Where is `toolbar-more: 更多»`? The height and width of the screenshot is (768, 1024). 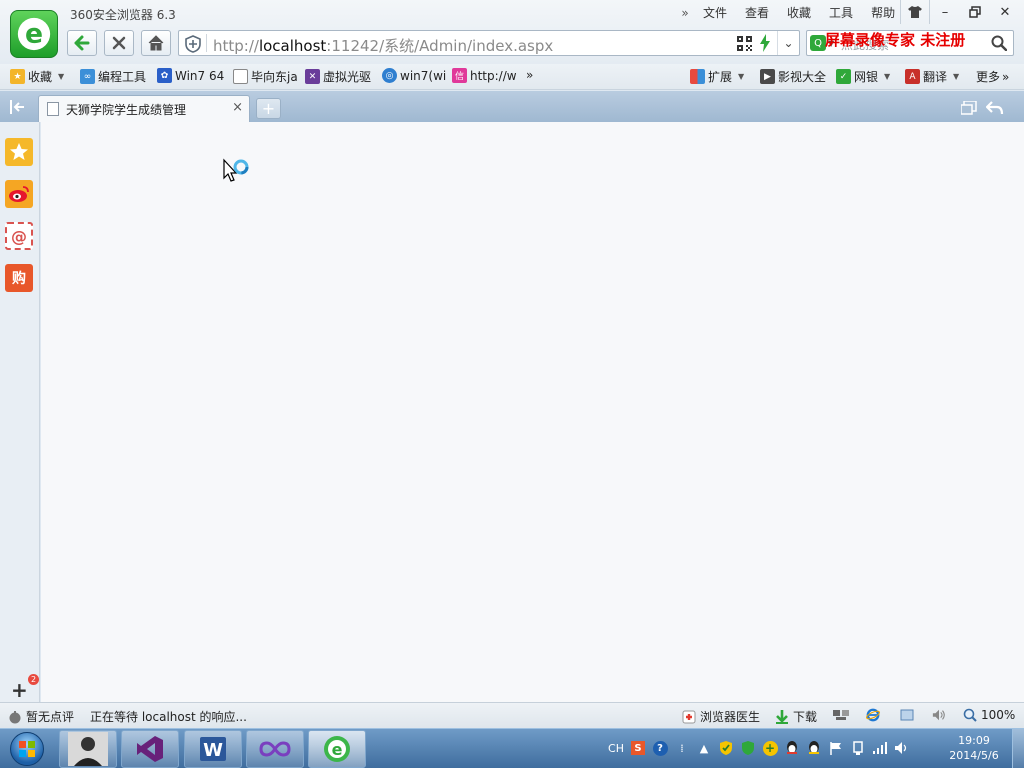 toolbar-more: 更多» is located at coordinates (992, 76).